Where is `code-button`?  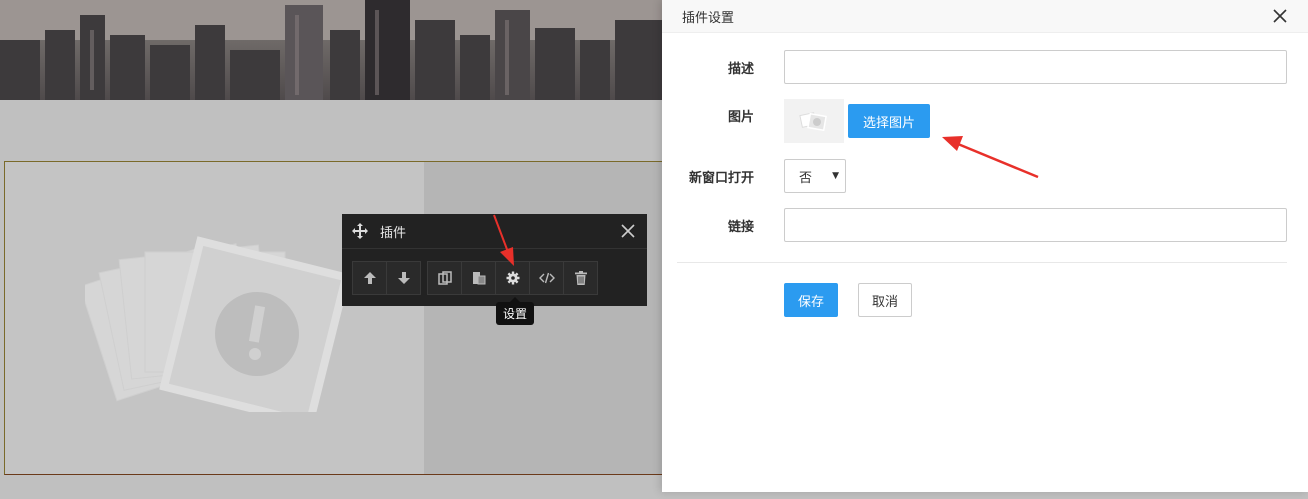 code-button is located at coordinates (547, 278).